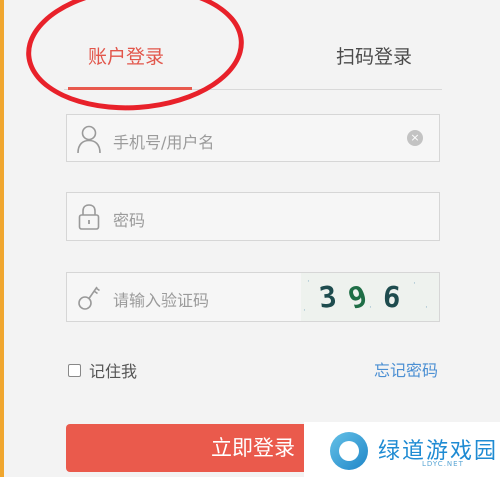  Describe the element at coordinates (89, 217) in the screenshot. I see `lock-icon` at that location.